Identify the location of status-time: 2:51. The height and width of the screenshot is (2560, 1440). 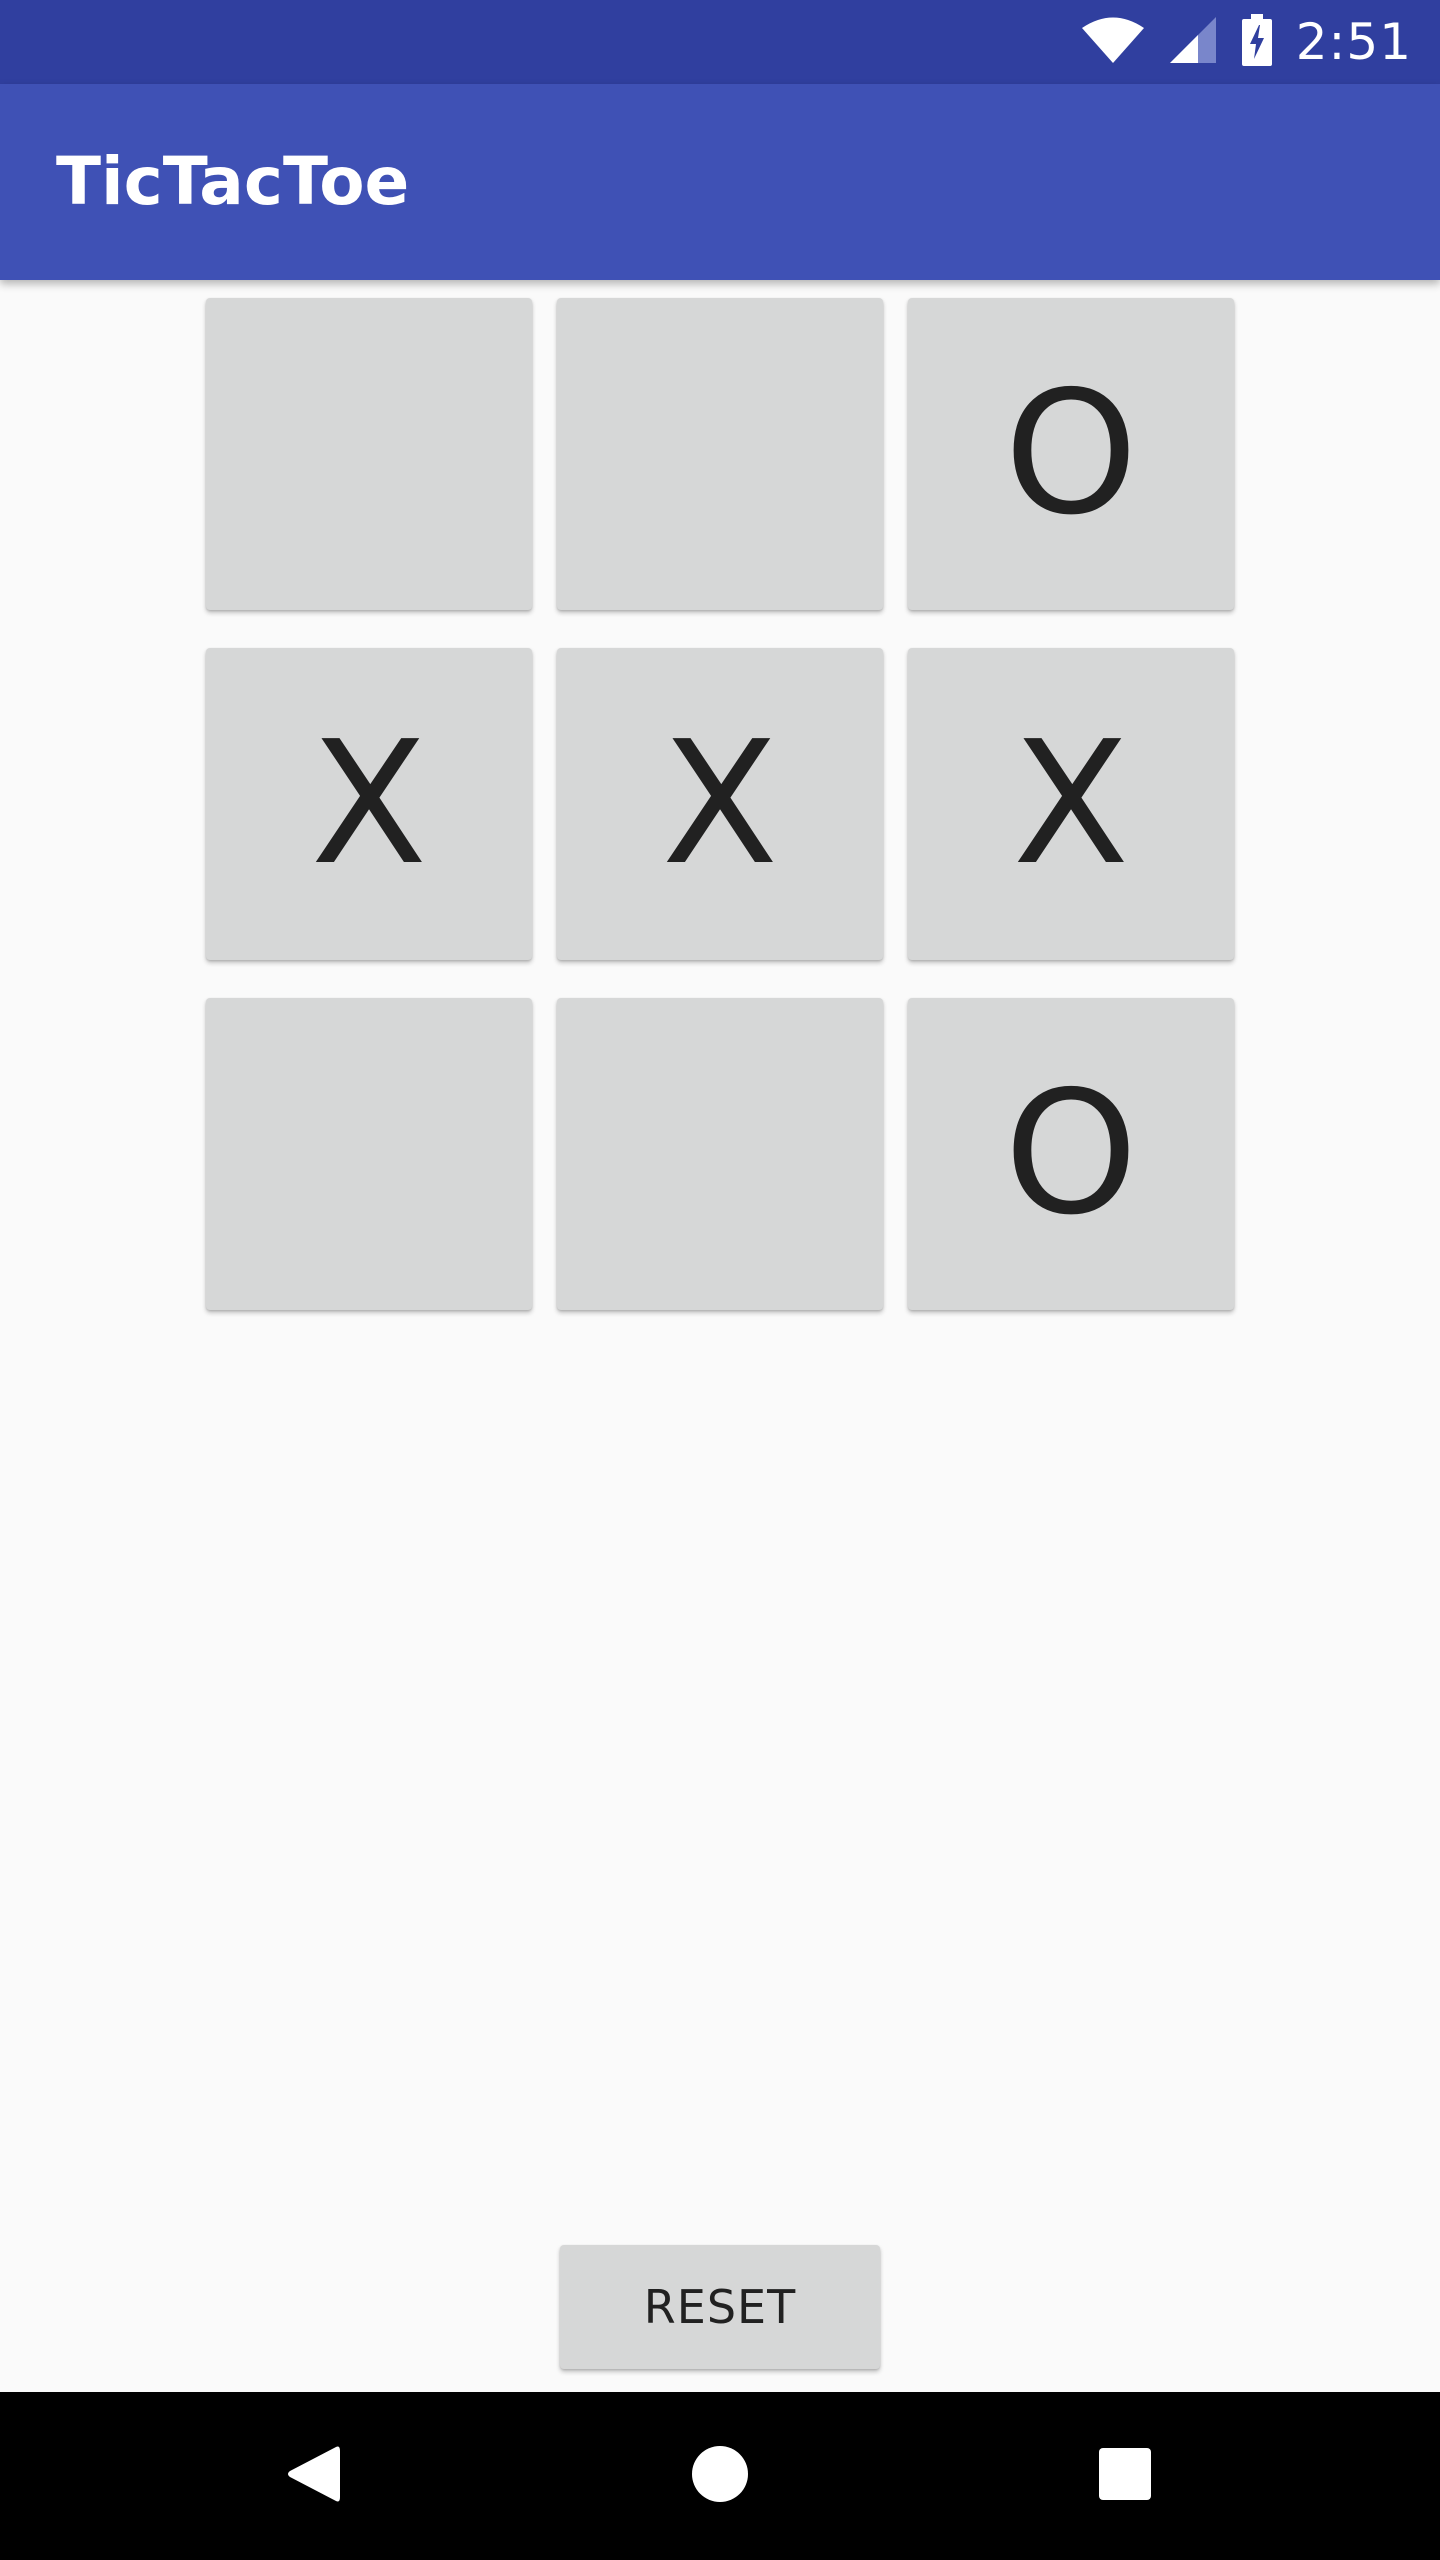
(1353, 42).